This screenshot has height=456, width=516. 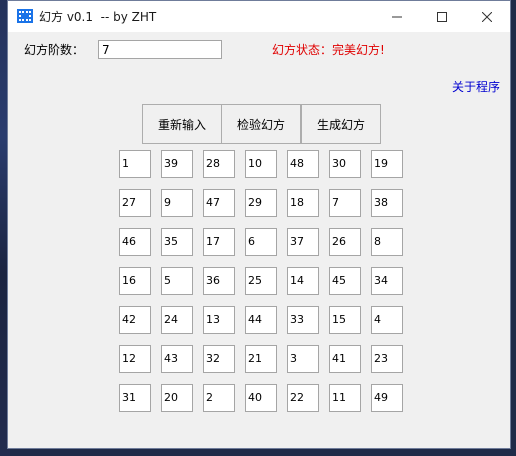 I want to click on grid-cell: 43, so click(x=177, y=359).